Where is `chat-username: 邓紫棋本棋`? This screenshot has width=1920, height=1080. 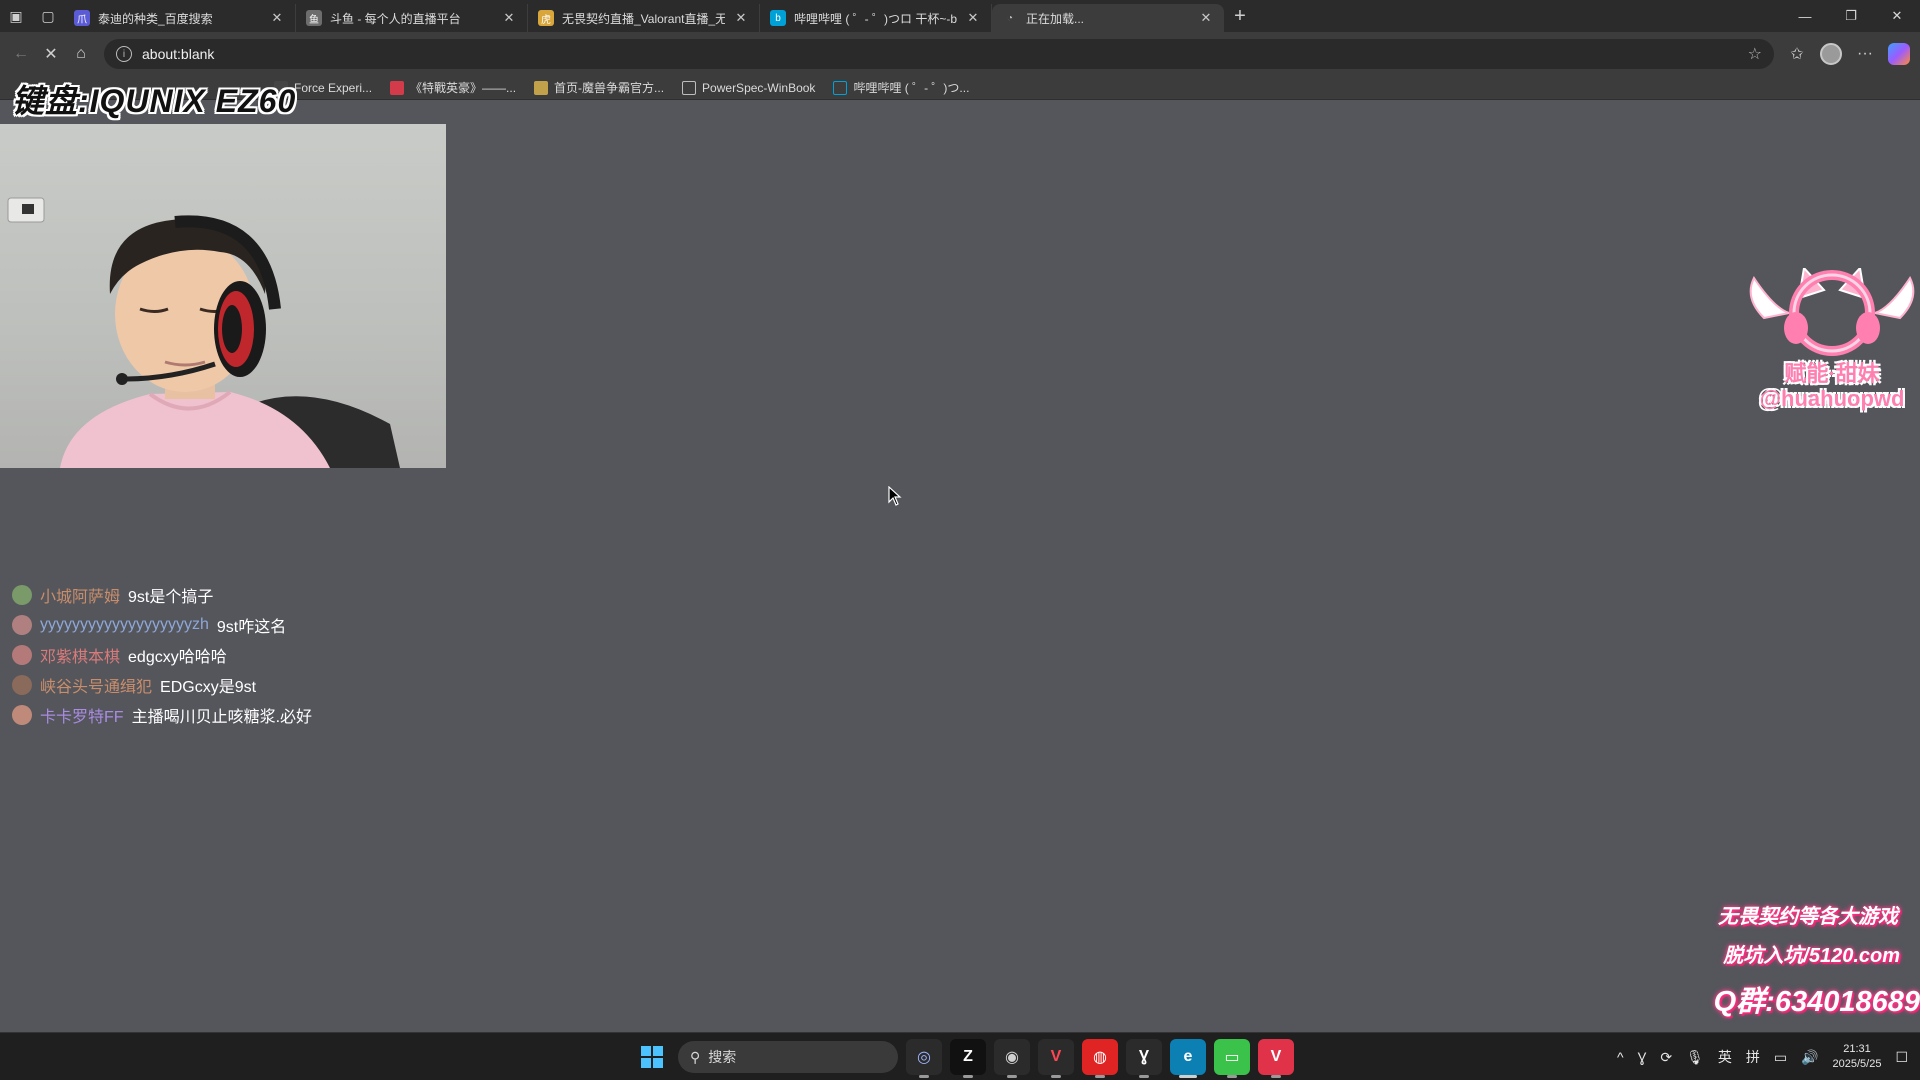
chat-username: 邓紫棋本棋 is located at coordinates (80, 657).